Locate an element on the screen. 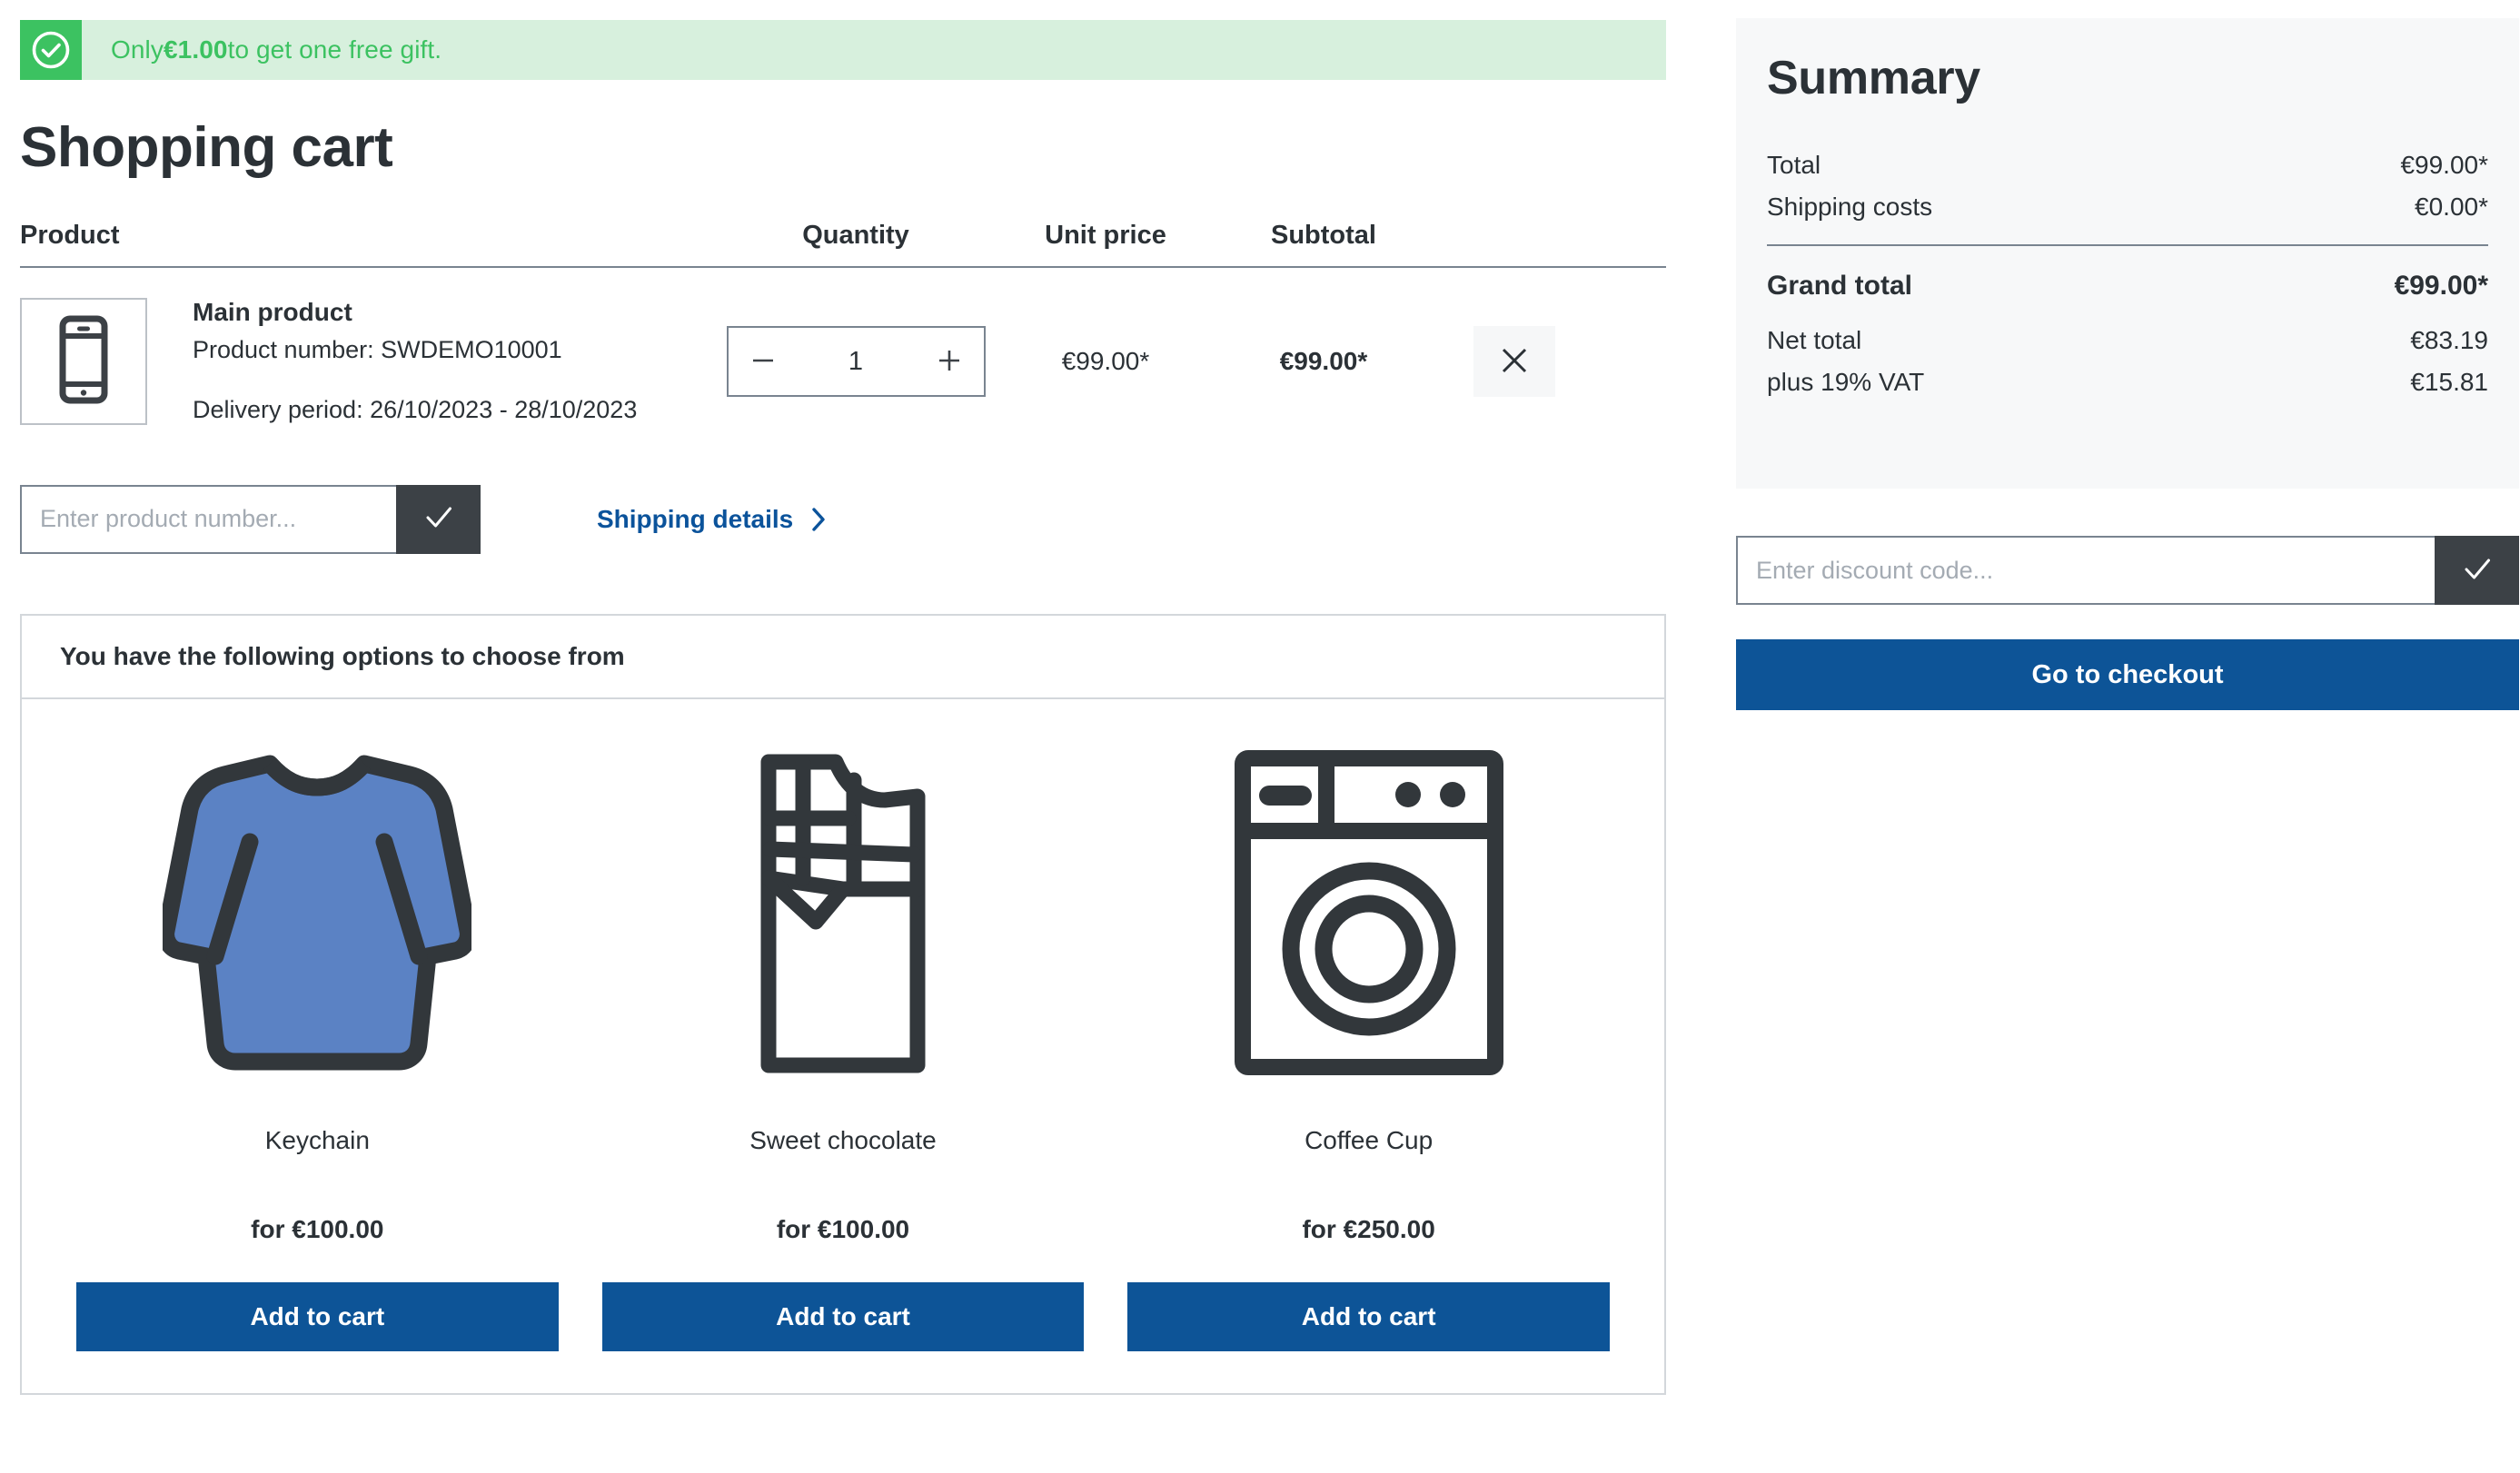 This screenshot has width=2520, height=1473. cart-table-header: Product Quantity Unit price Subtotal is located at coordinates (843, 245).